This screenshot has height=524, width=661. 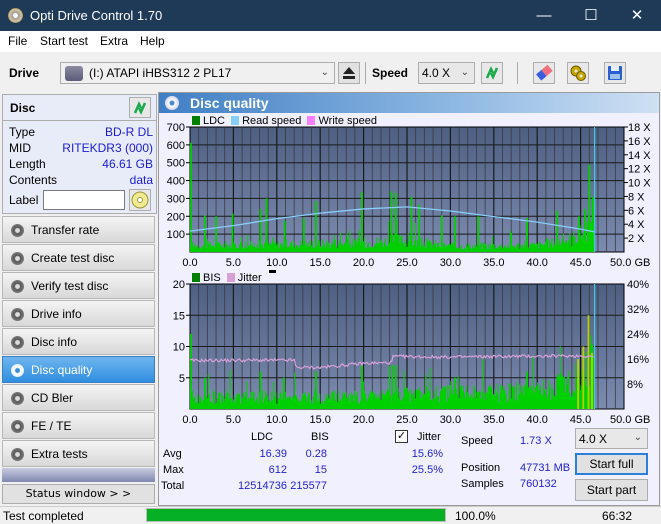 What do you see at coordinates (277, 470) in the screenshot?
I see `max-ldc: 612` at bounding box center [277, 470].